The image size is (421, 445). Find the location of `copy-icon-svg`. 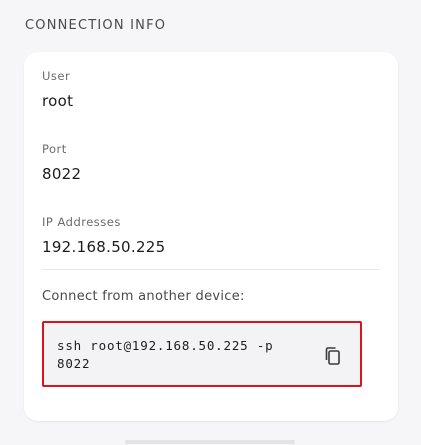

copy-icon-svg is located at coordinates (332, 356).